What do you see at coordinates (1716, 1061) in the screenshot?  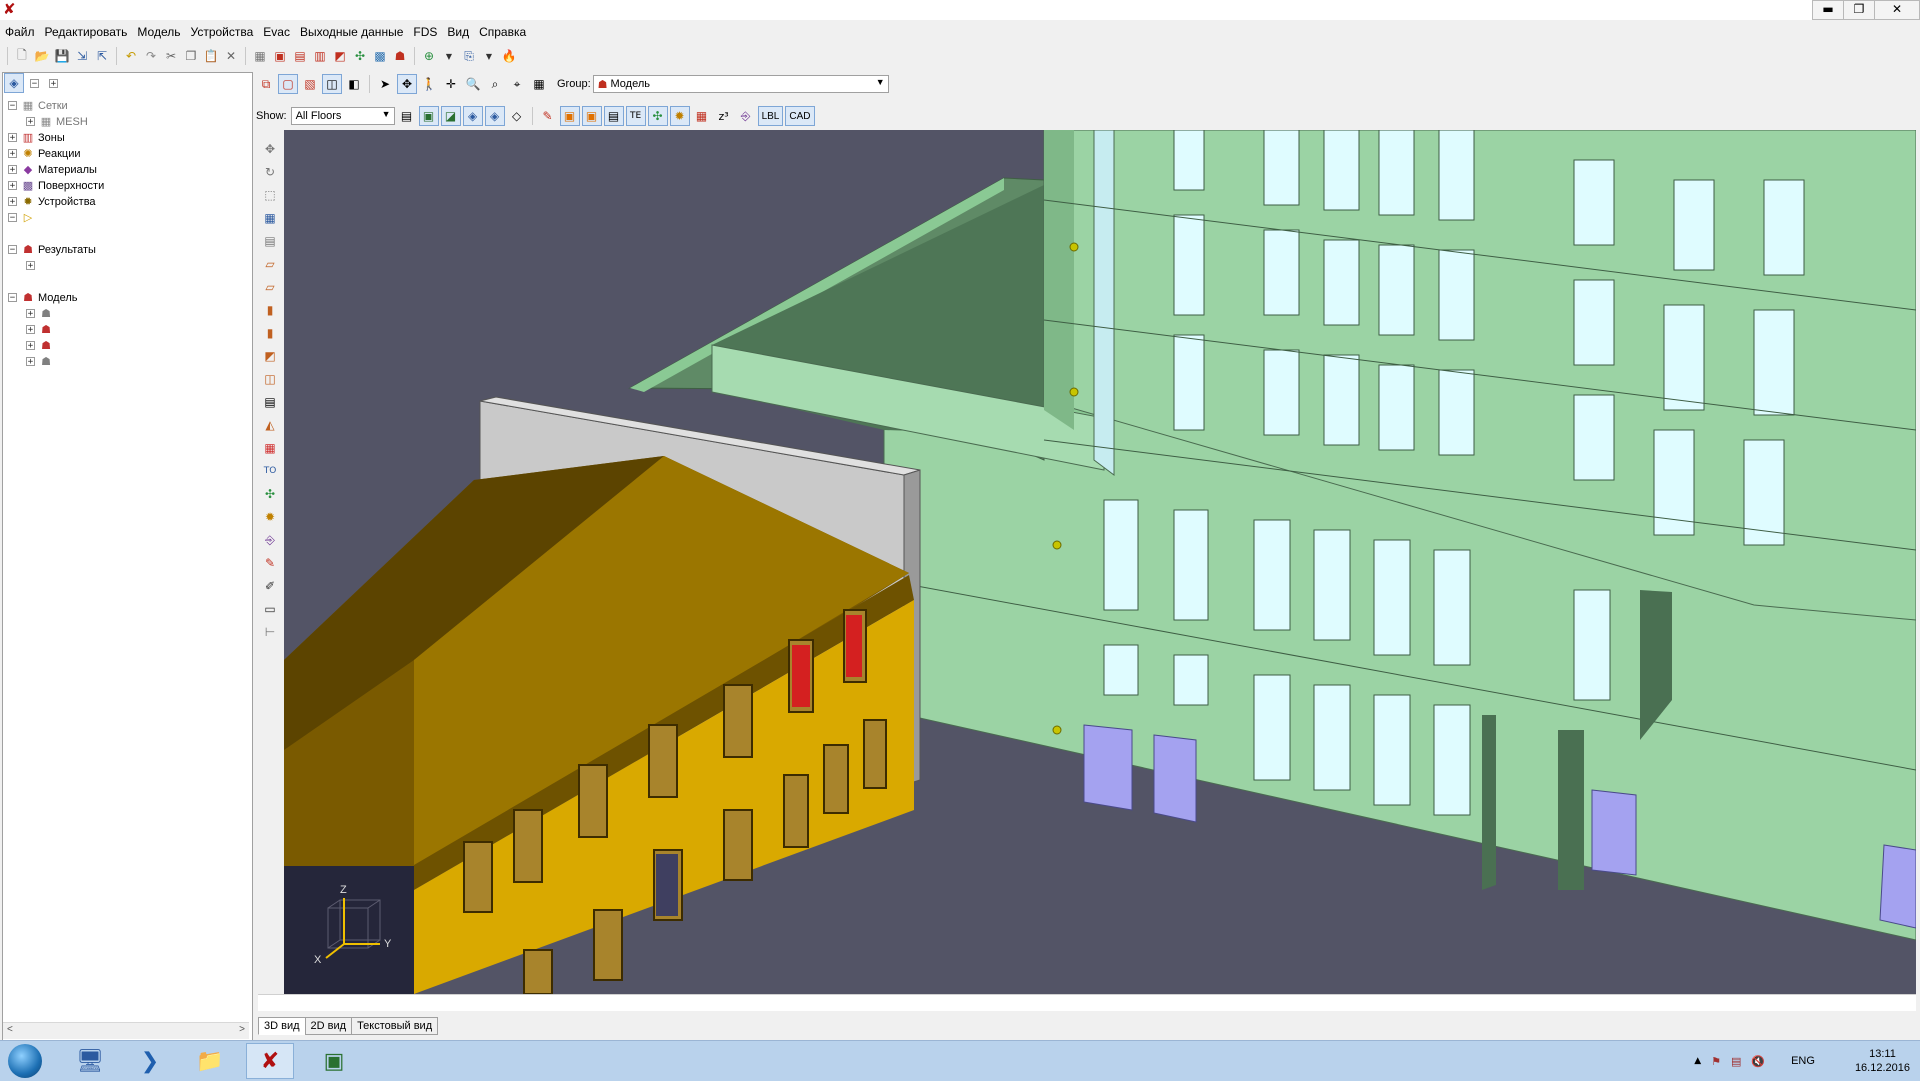 I see `network-icon: ⚑` at bounding box center [1716, 1061].